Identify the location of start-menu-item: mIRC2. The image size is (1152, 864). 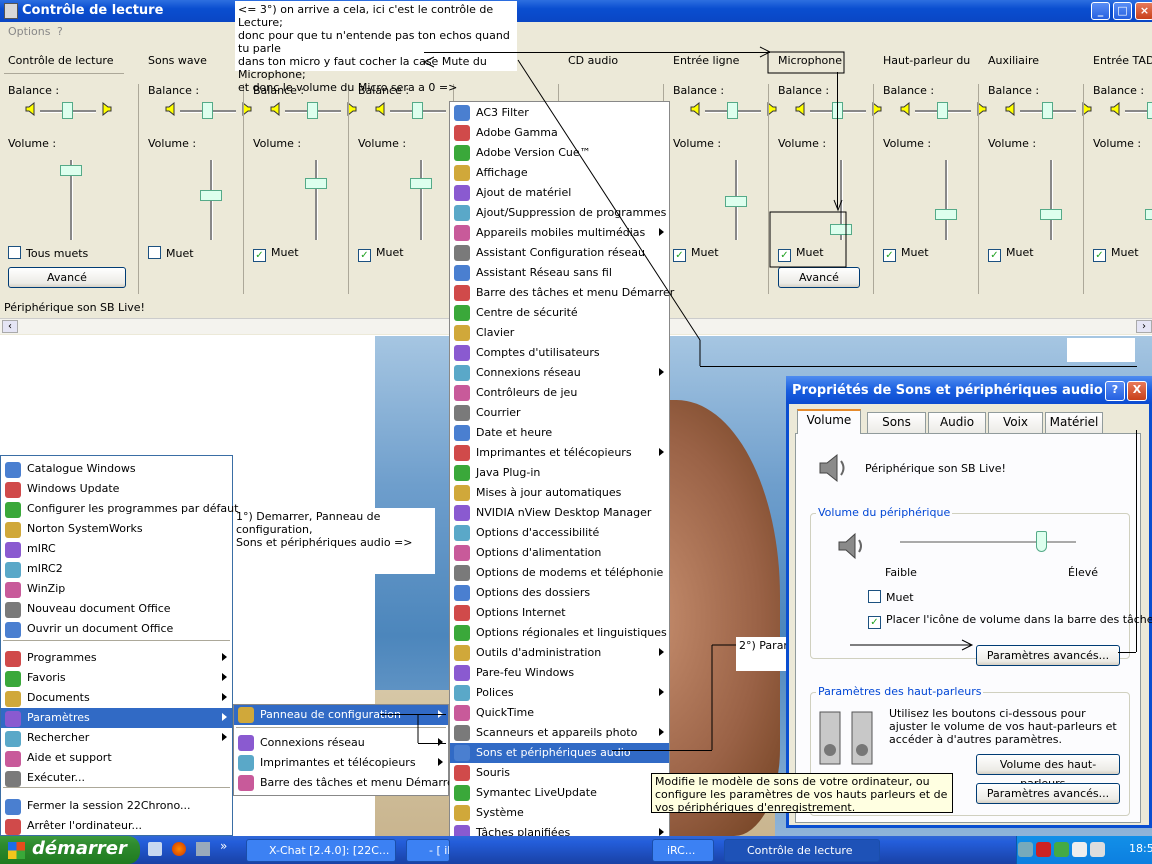
(116, 569).